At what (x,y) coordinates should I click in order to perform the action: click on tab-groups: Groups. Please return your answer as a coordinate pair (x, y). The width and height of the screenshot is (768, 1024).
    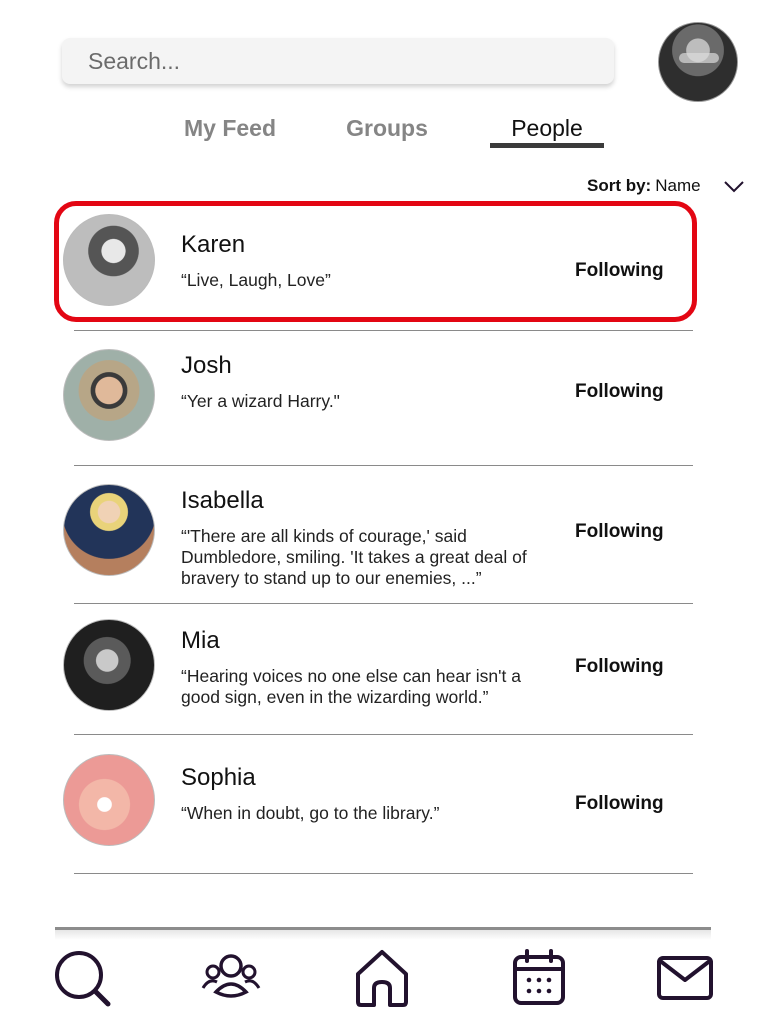
    Looking at the image, I should click on (387, 128).